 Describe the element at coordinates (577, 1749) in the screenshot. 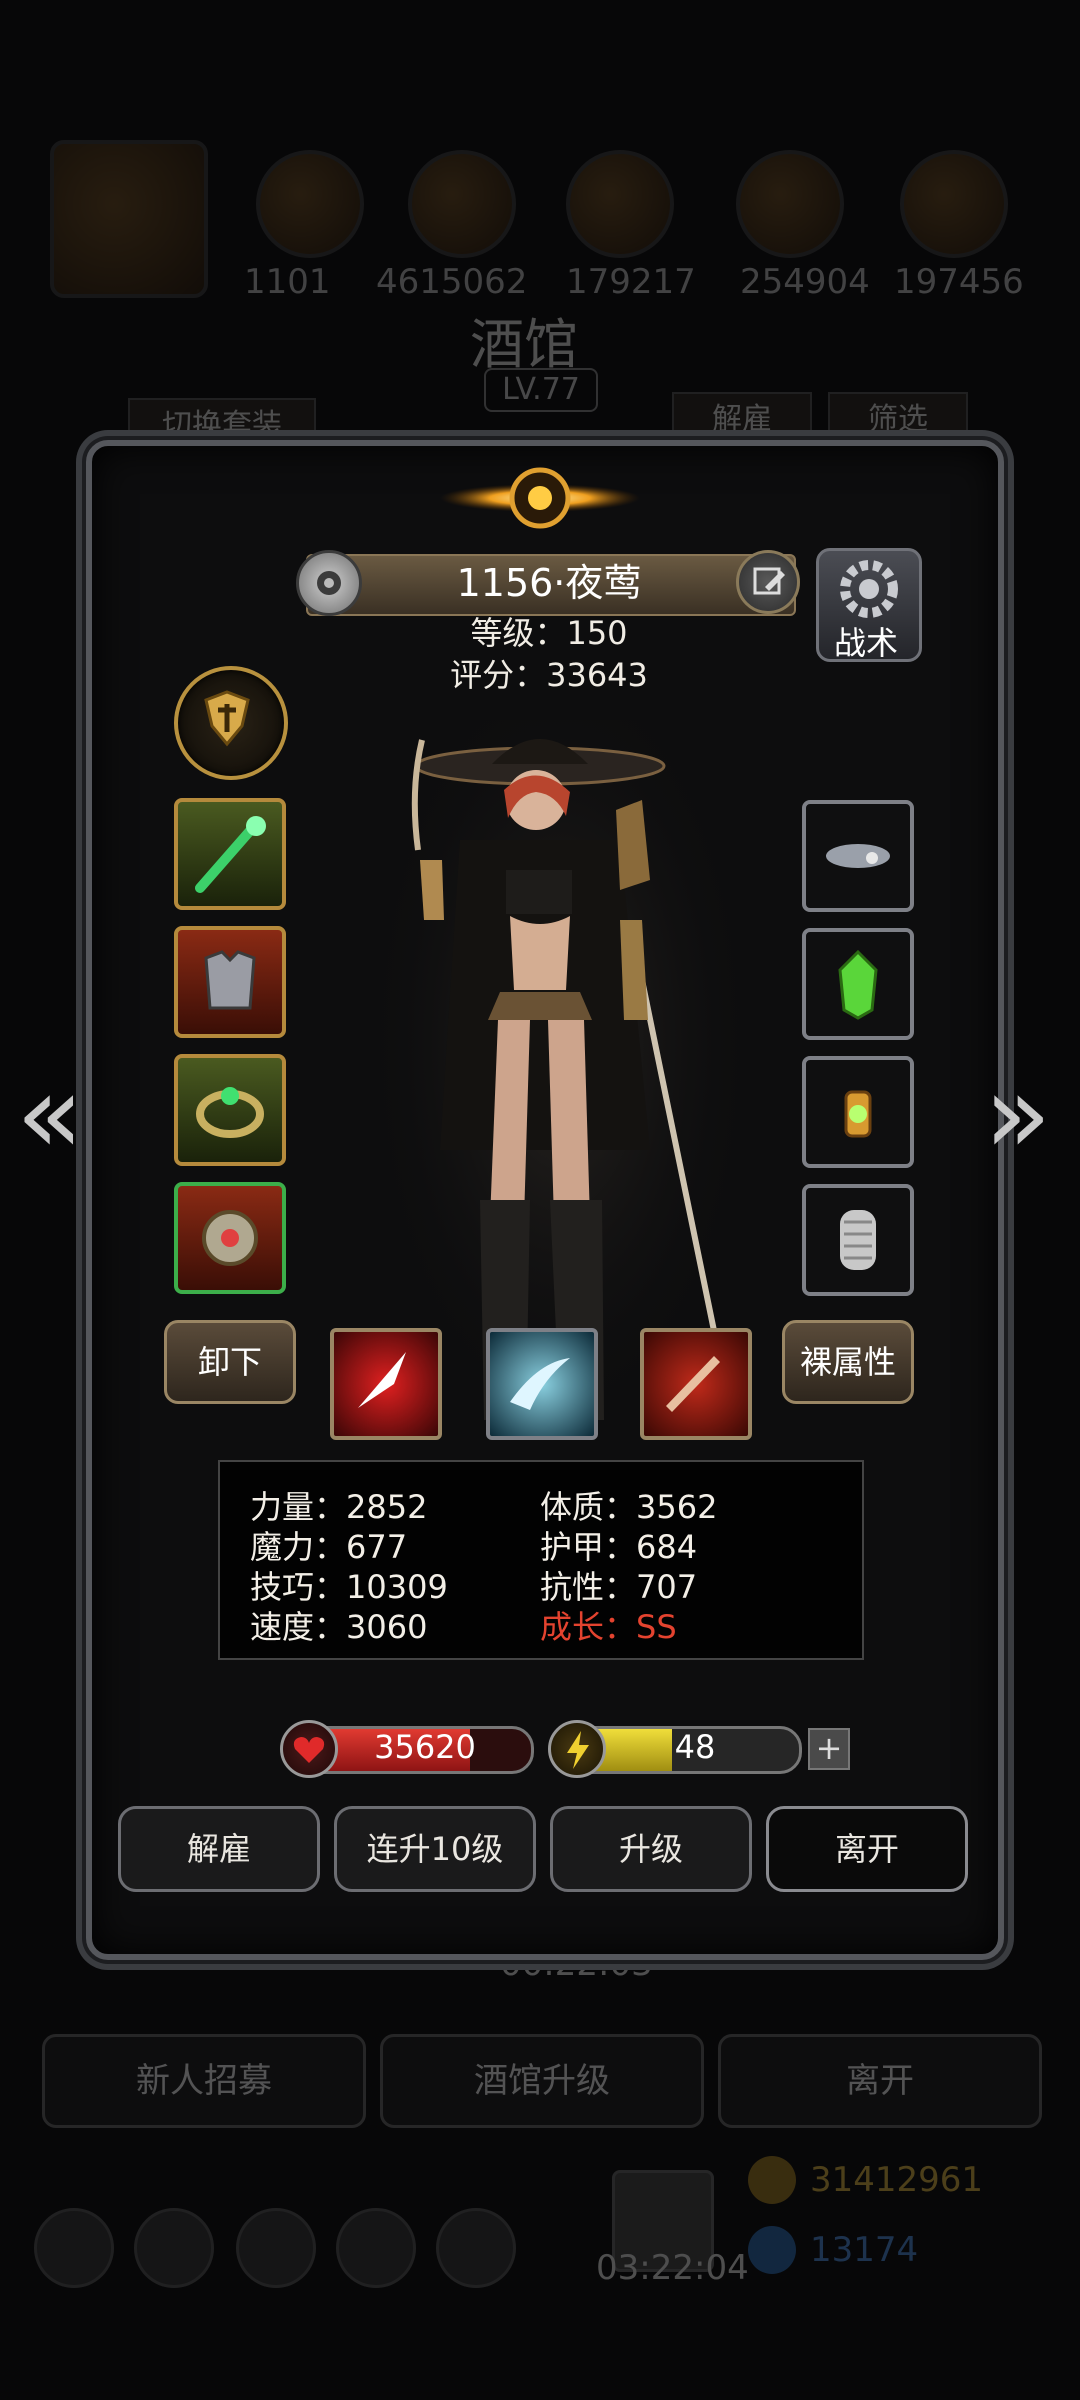

I see `lightning-icon` at that location.